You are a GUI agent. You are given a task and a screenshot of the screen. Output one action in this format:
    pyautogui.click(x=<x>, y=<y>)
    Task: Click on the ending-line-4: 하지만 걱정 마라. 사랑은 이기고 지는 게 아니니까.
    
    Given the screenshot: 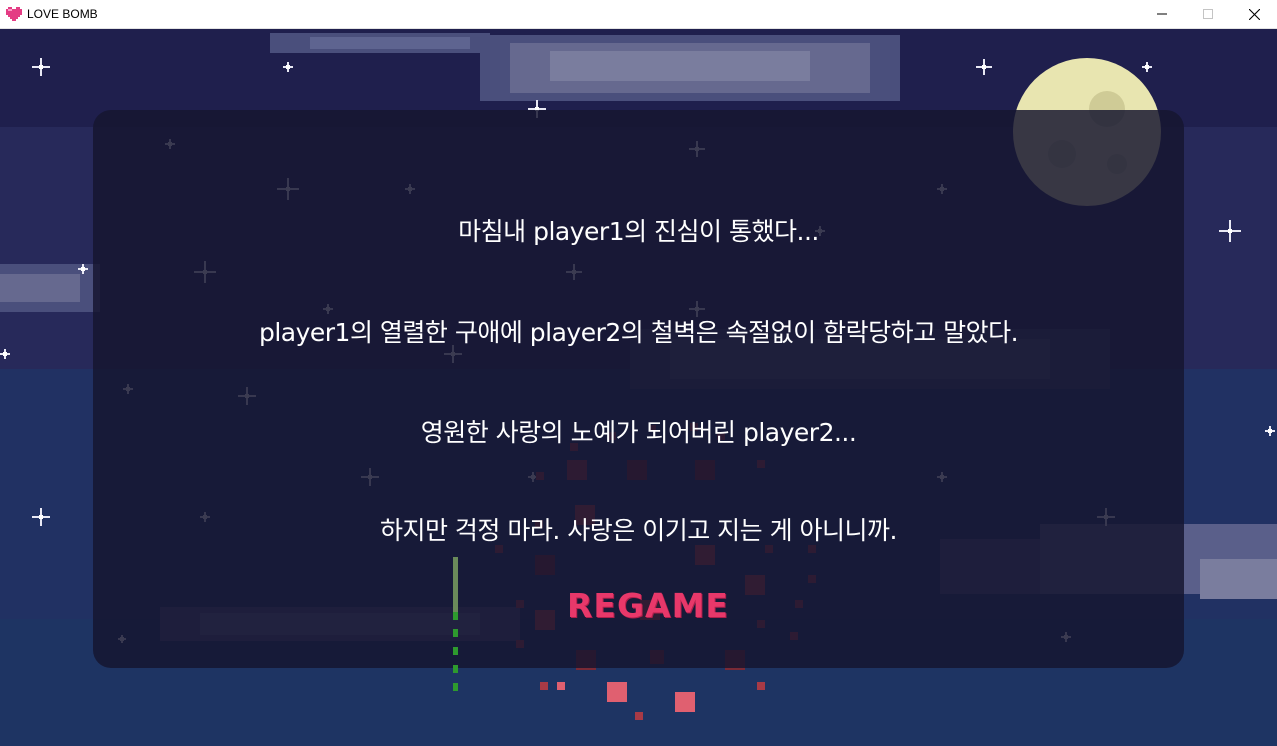 What is the action you would take?
    pyautogui.click(x=638, y=530)
    